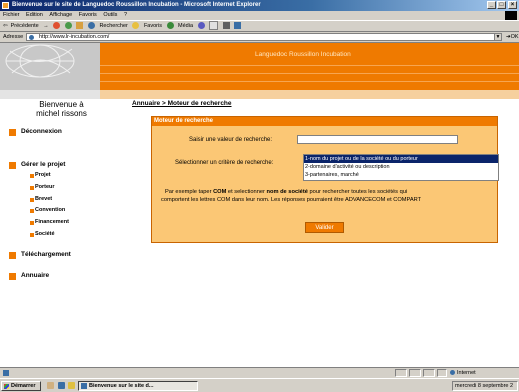 This screenshot has height=392, width=519. Describe the element at coordinates (6, 373) in the screenshot. I see `status-page-icon` at that location.